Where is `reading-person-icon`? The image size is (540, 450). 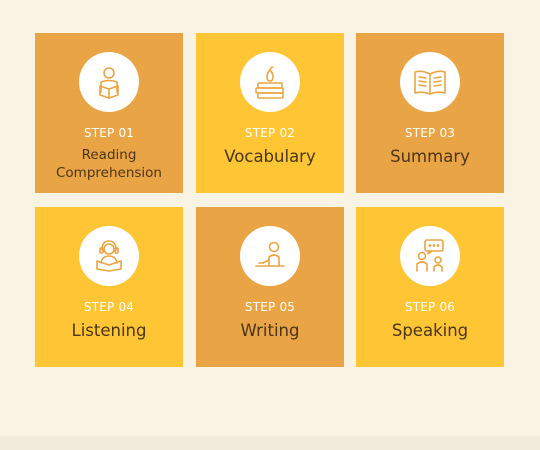 reading-person-icon is located at coordinates (109, 82).